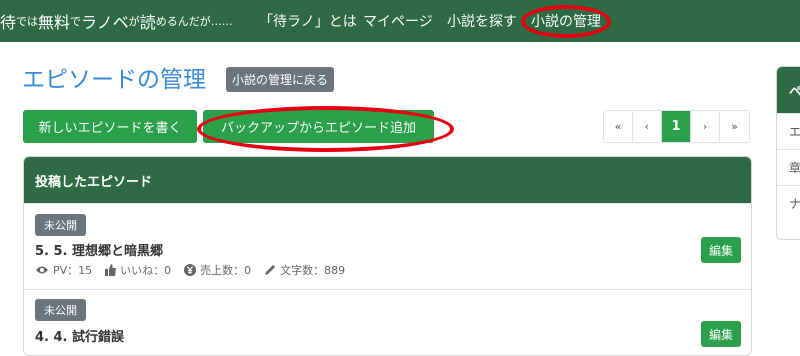 This screenshot has width=800, height=356. I want to click on nav-link-mypage: マイページ, so click(398, 21).